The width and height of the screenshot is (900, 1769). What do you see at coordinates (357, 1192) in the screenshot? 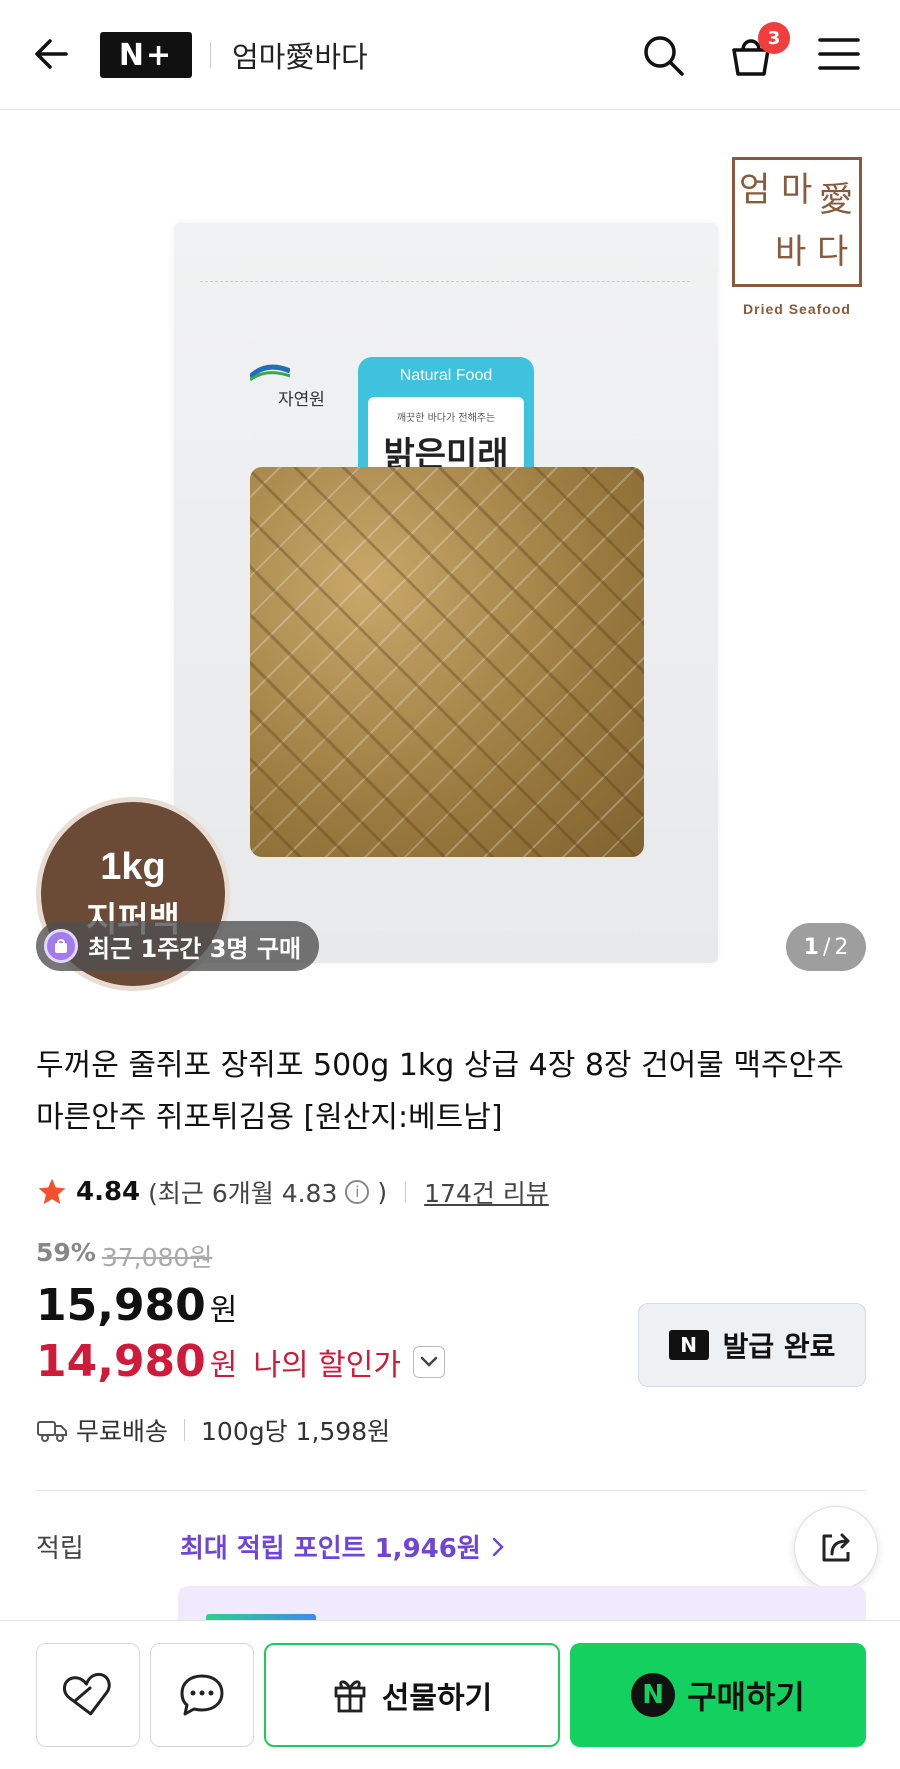
I see `info-icon: i` at bounding box center [357, 1192].